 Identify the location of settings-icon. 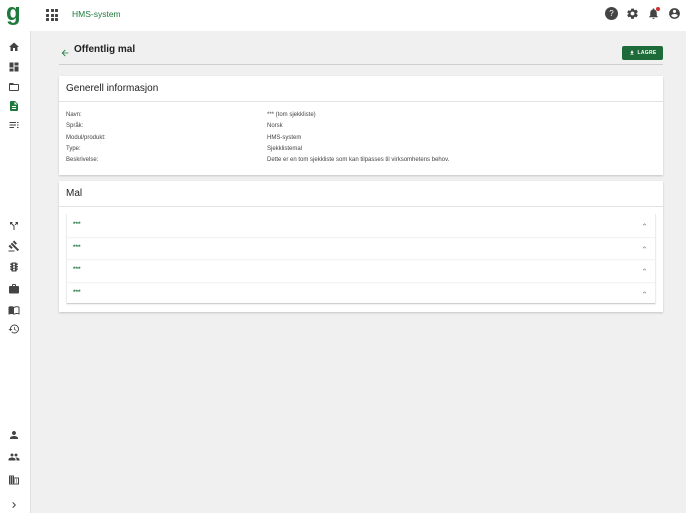
(632, 13).